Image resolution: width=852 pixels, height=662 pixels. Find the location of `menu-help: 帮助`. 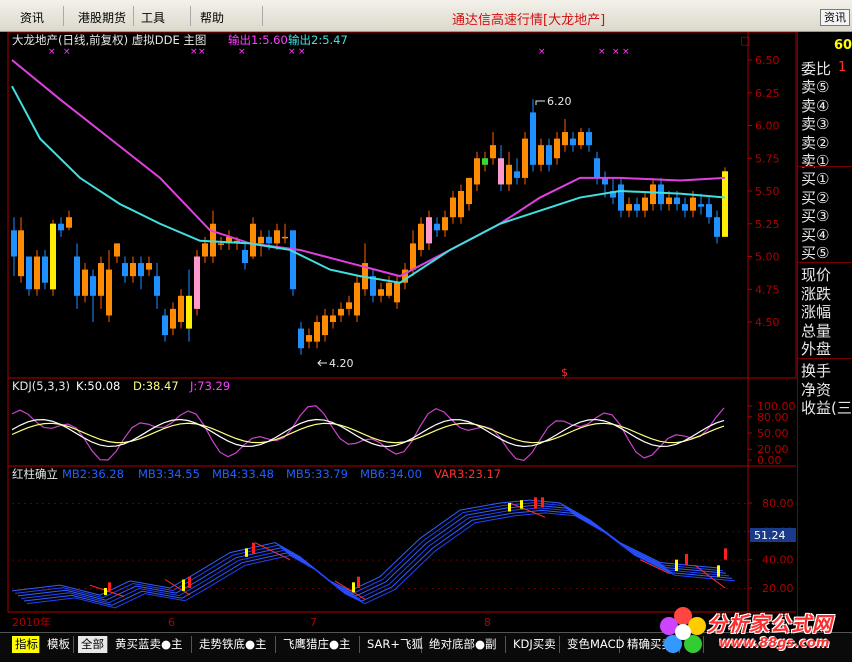

menu-help: 帮助 is located at coordinates (212, 17).